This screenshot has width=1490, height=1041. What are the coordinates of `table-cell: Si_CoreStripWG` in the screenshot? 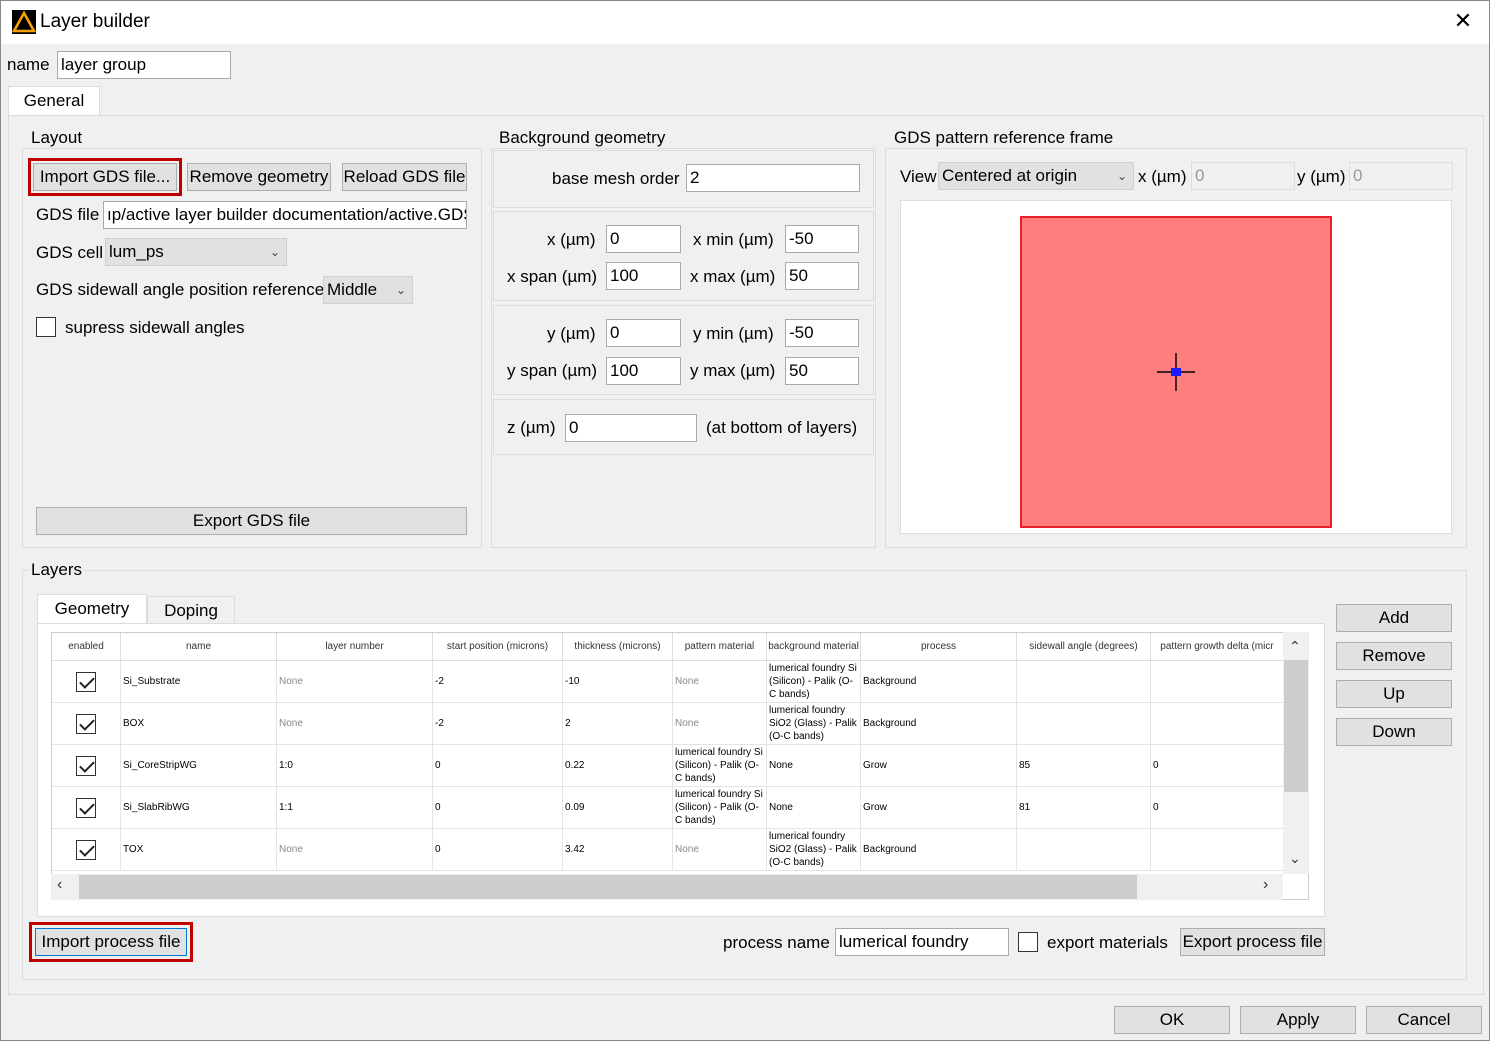 It's located at (199, 766).